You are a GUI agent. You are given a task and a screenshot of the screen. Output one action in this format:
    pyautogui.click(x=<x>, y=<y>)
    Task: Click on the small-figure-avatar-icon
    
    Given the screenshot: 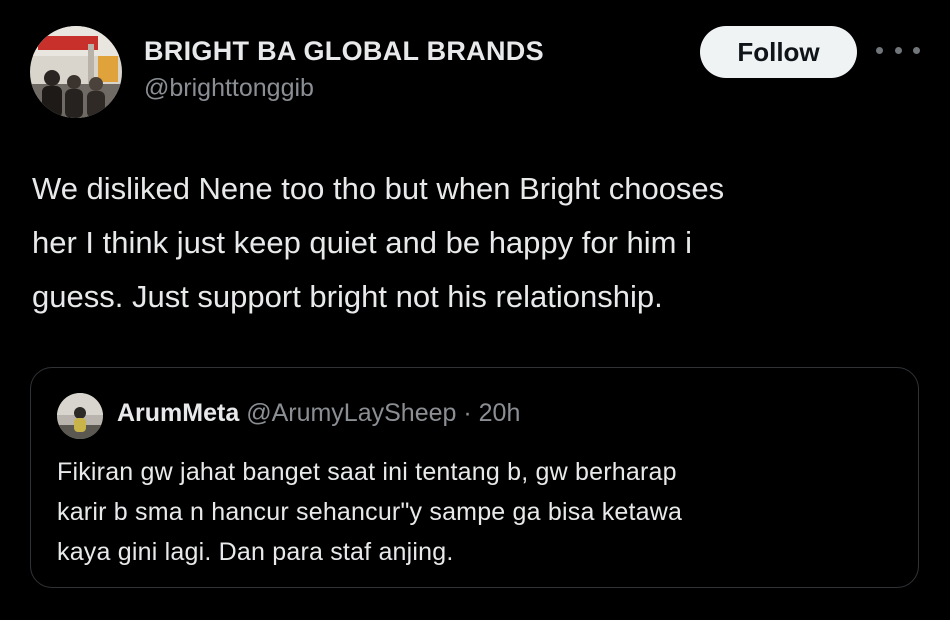 What is the action you would take?
    pyautogui.click(x=80, y=416)
    